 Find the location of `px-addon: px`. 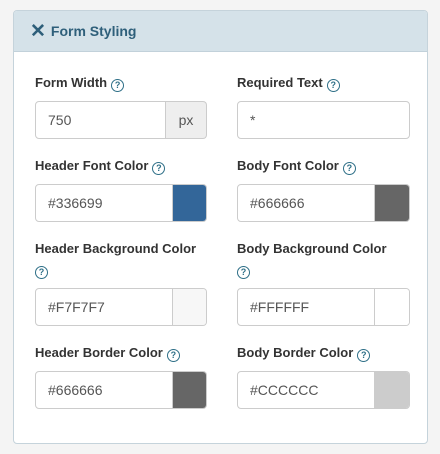

px-addon: px is located at coordinates (186, 120).